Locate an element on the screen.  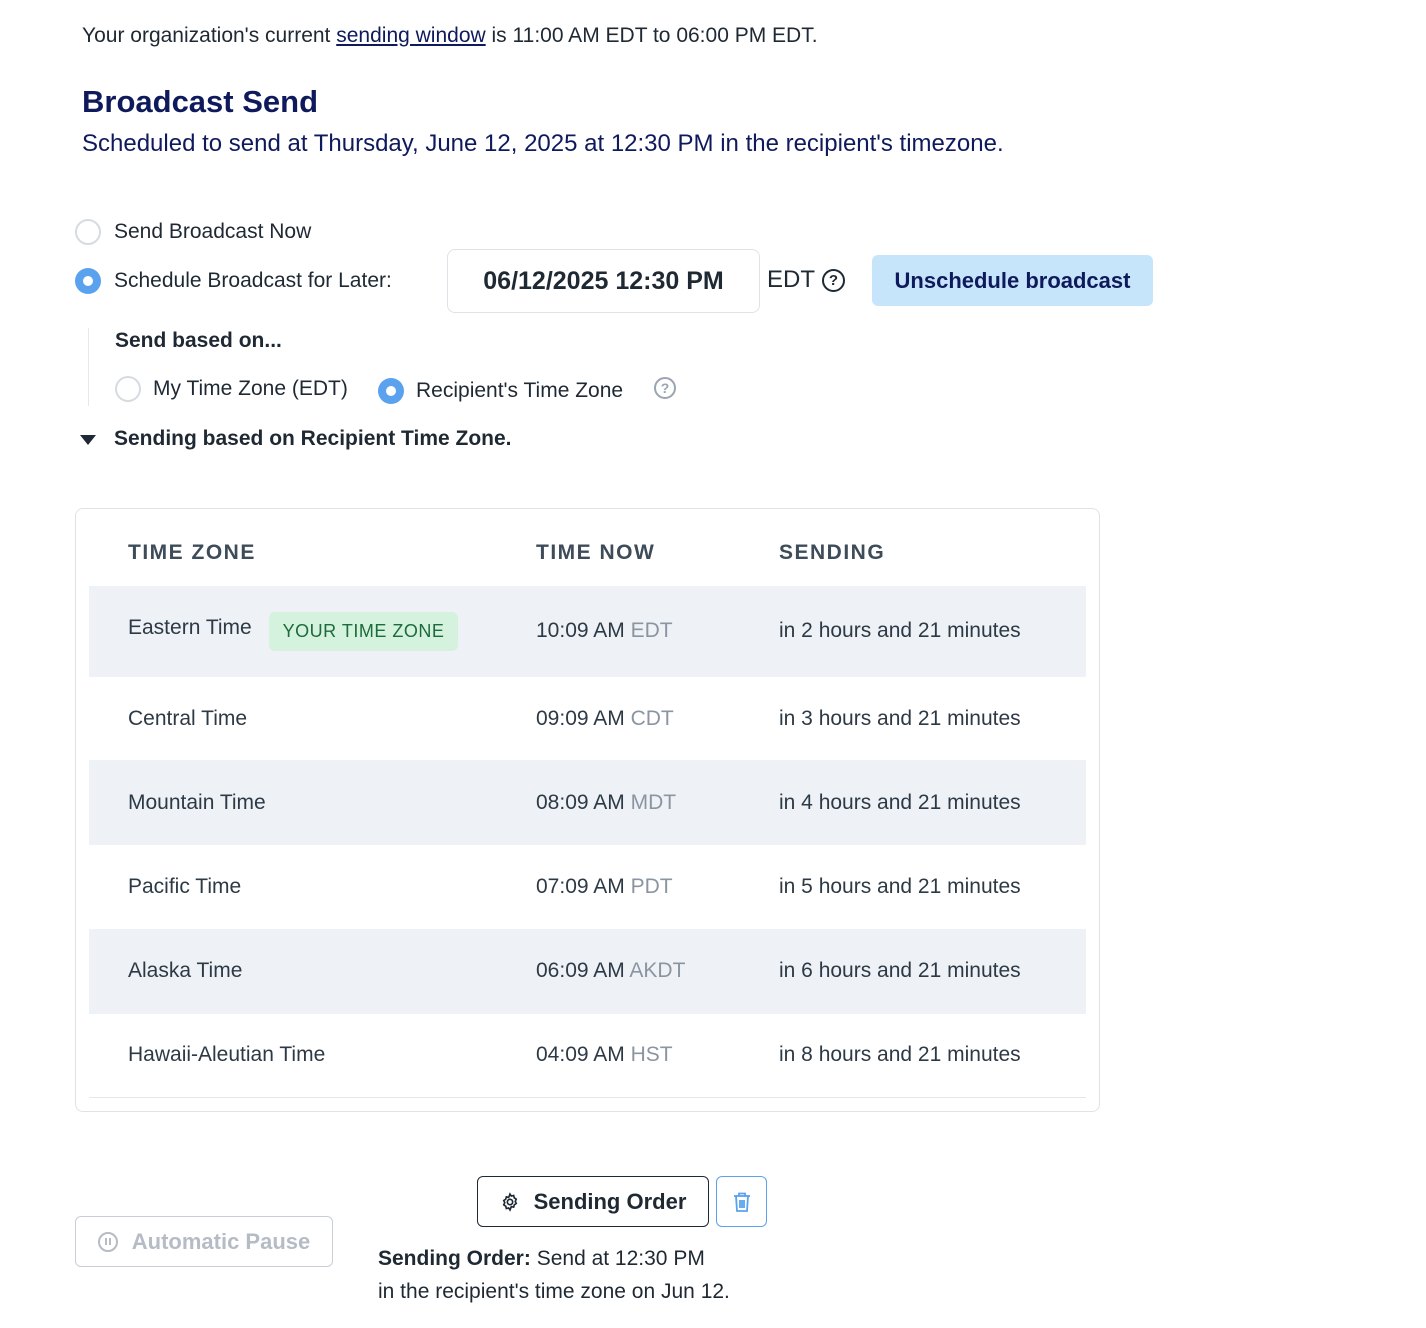
sending-in: in 4 hours and 21 minutes is located at coordinates (900, 802).